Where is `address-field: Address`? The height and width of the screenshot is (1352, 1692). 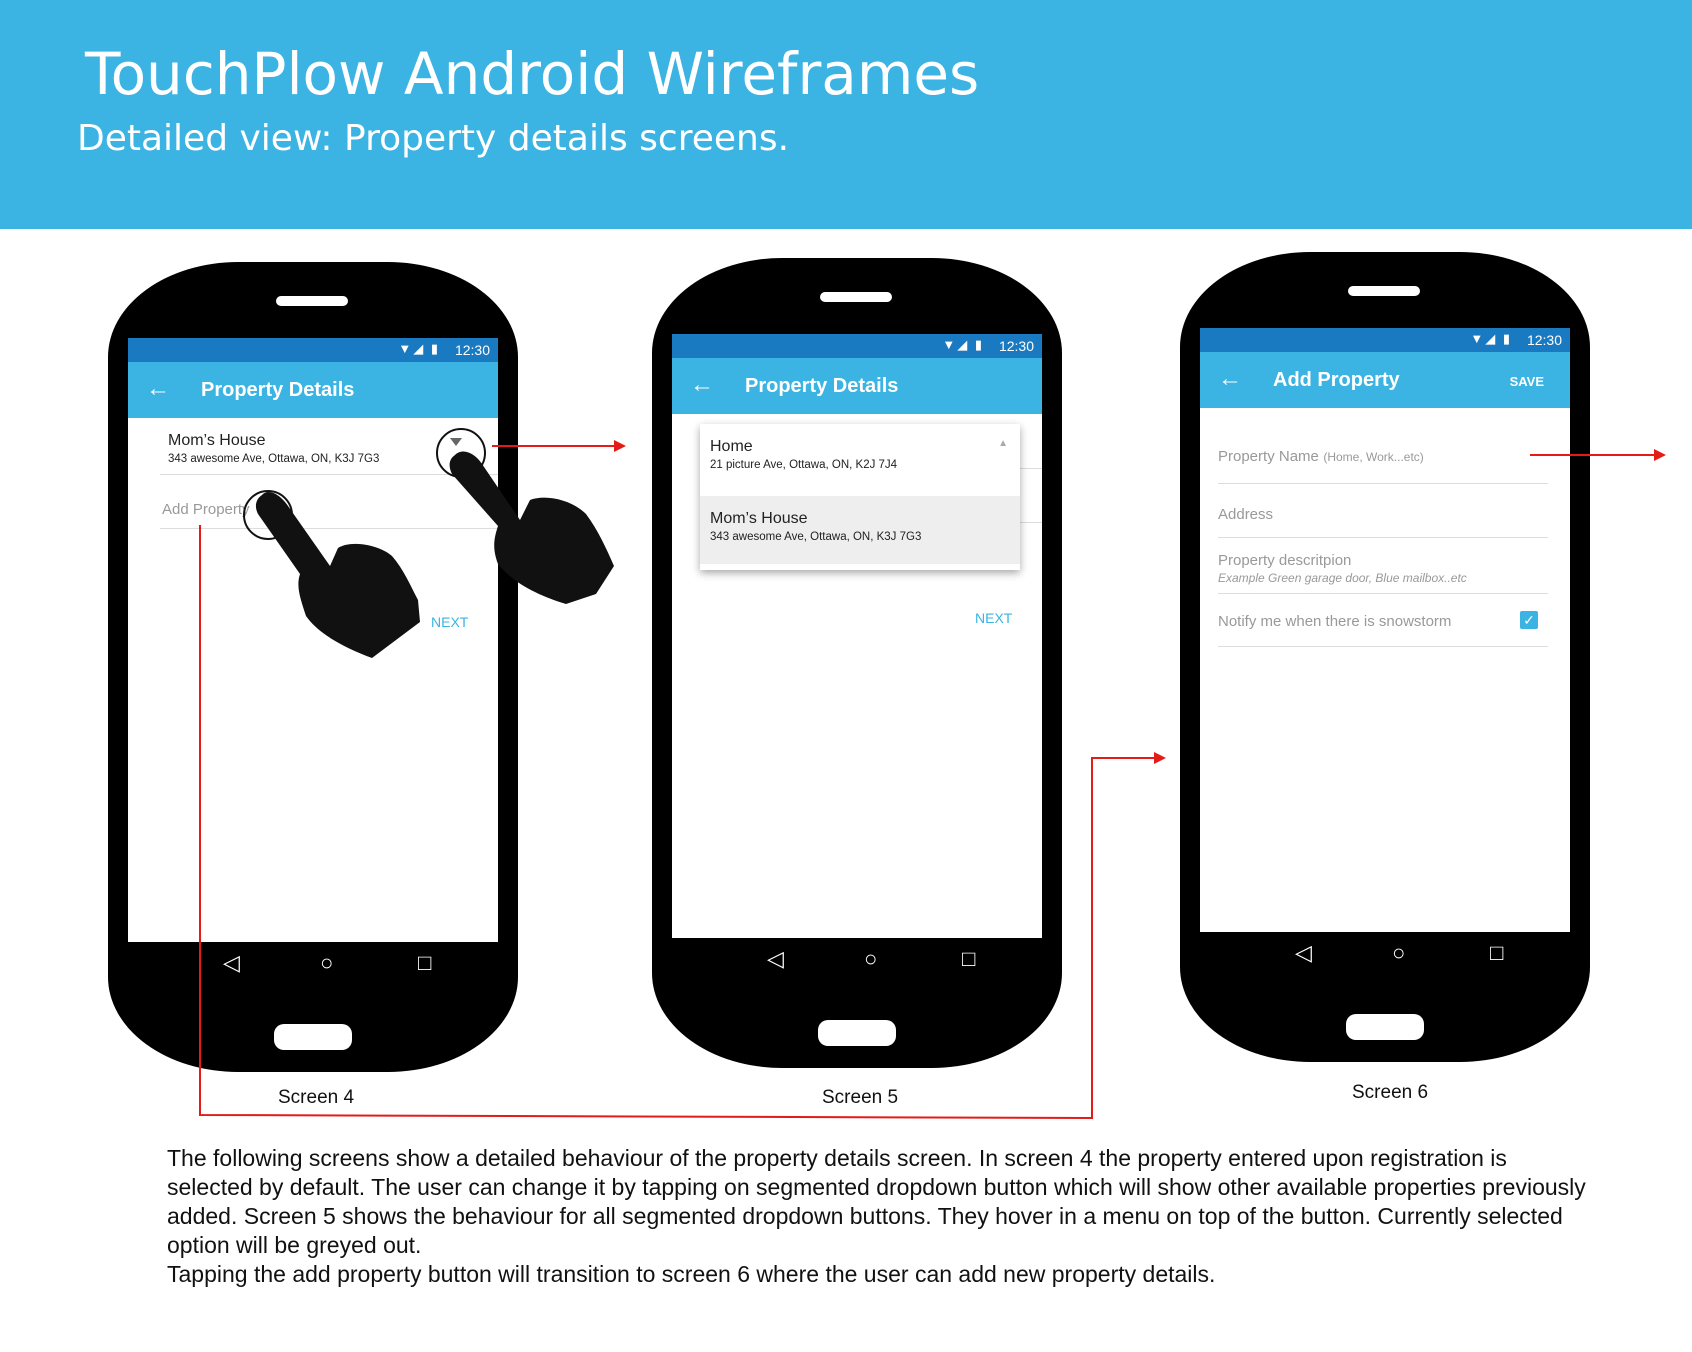
address-field: Address is located at coordinates (1383, 522).